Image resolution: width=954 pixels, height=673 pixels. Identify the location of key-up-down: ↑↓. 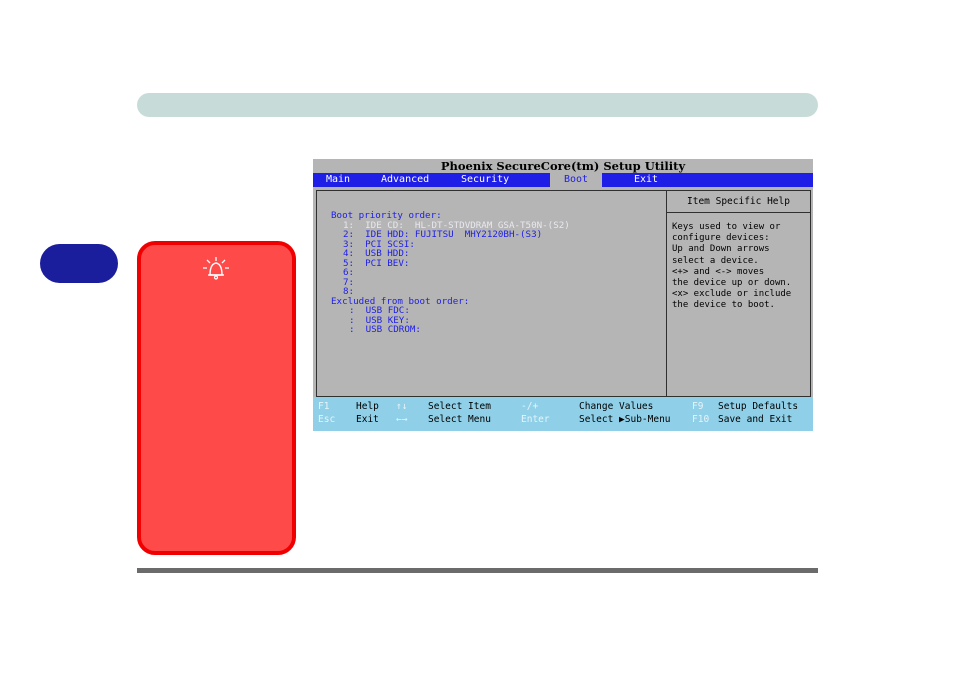
(402, 406).